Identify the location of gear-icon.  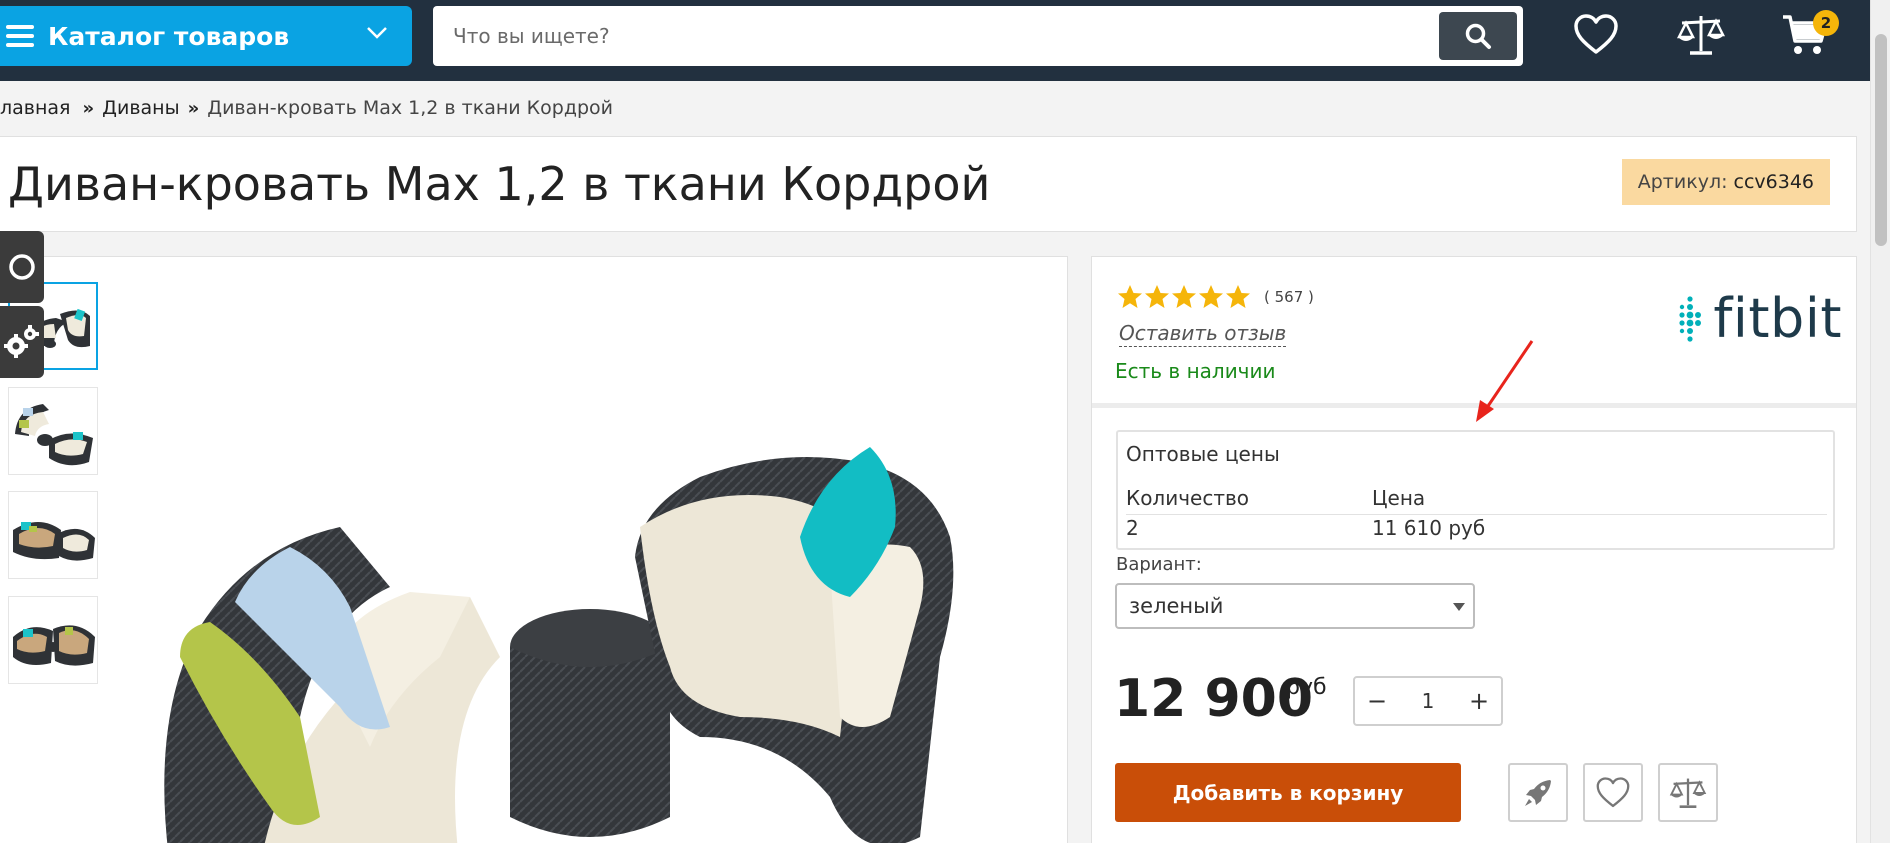
(21, 341).